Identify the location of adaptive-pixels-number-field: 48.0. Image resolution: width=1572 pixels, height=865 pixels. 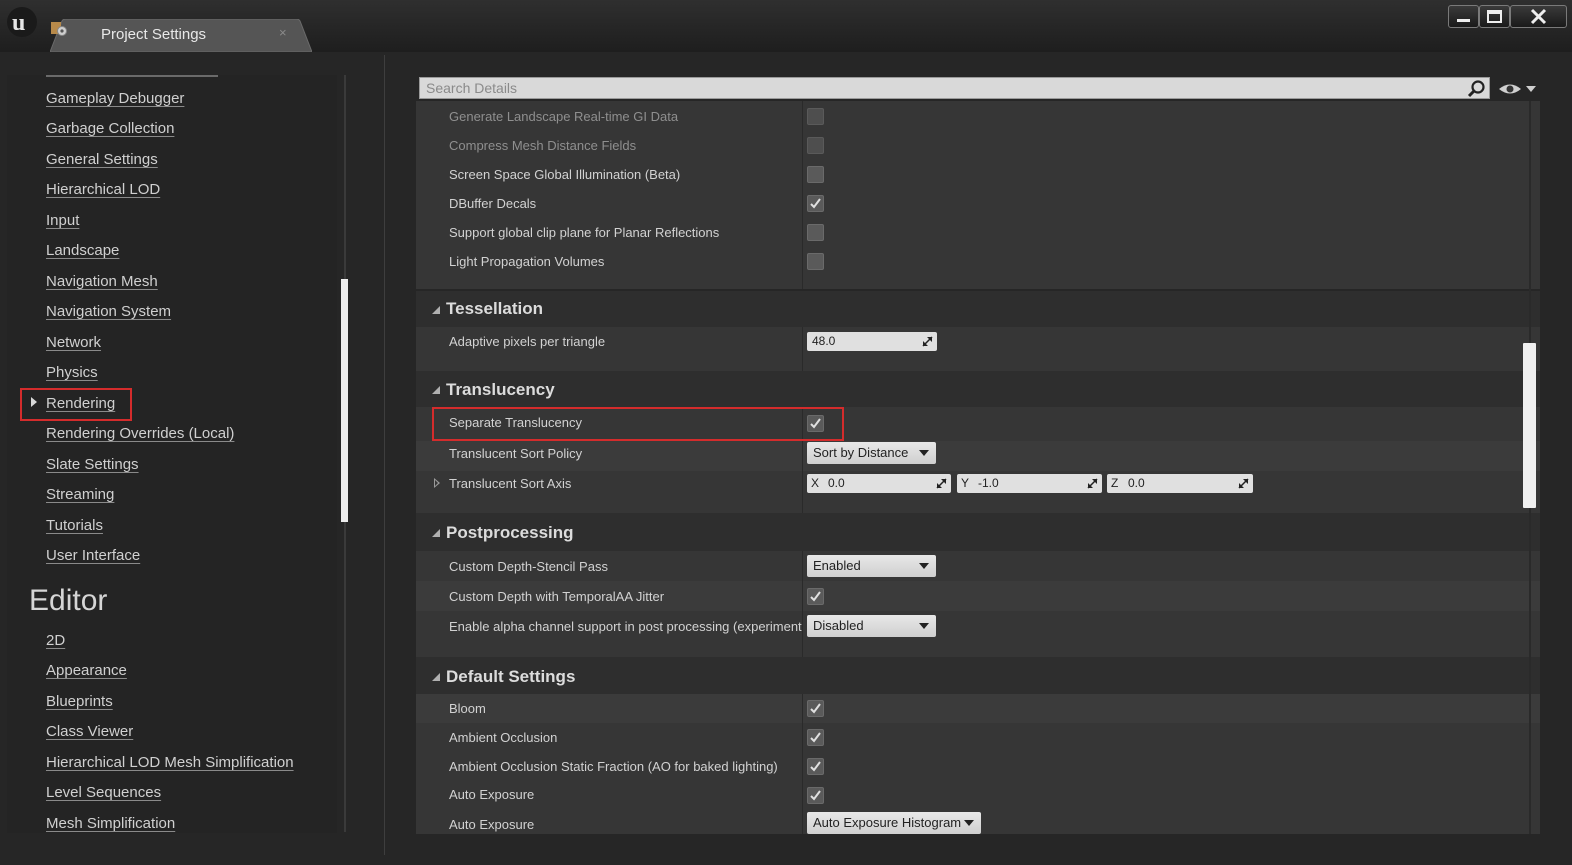
(872, 341).